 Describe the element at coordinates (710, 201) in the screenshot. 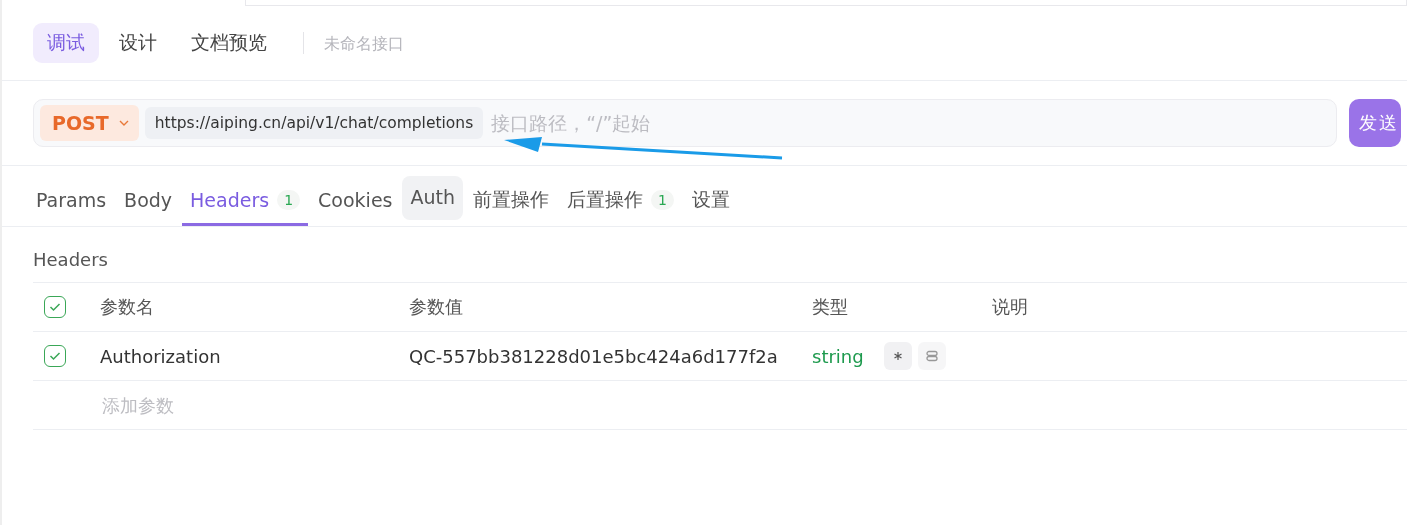

I see `request-tab: 设置` at that location.